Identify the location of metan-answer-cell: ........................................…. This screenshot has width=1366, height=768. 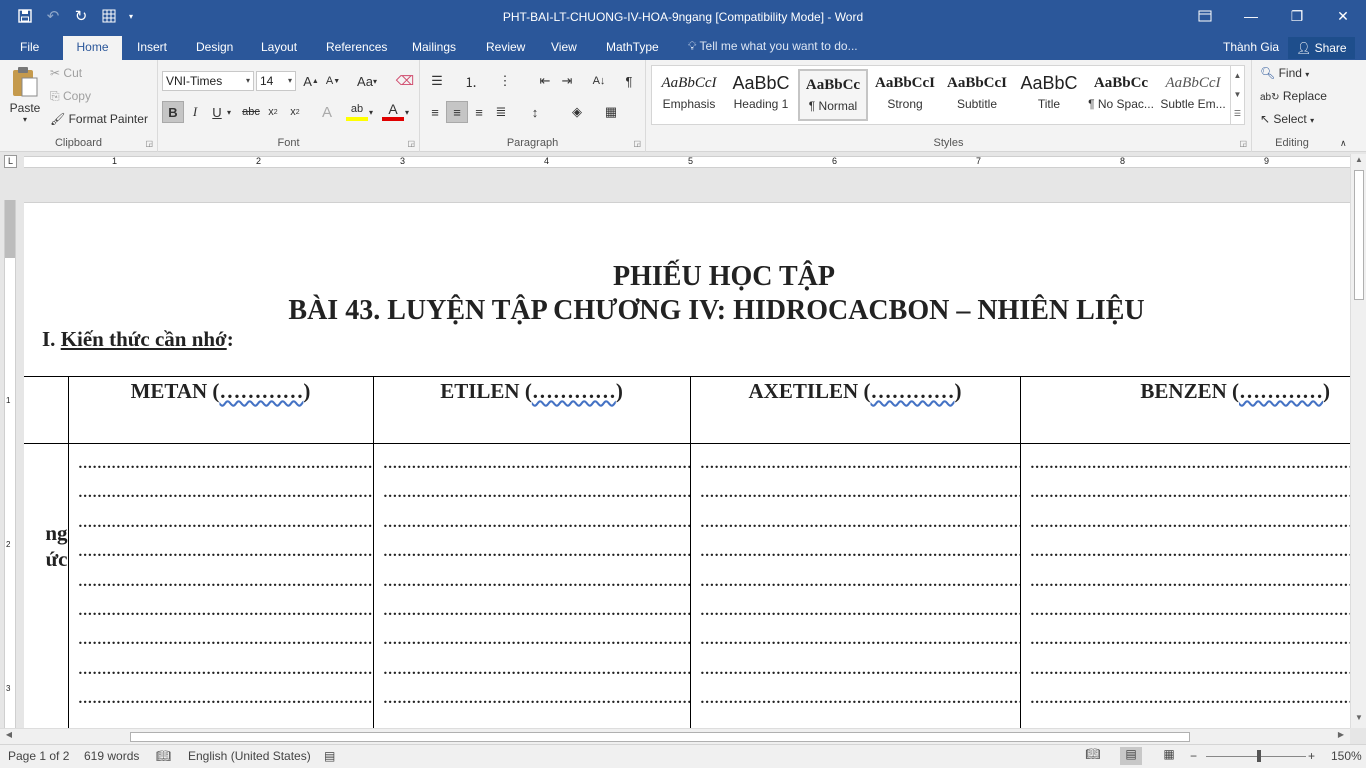
(220, 585).